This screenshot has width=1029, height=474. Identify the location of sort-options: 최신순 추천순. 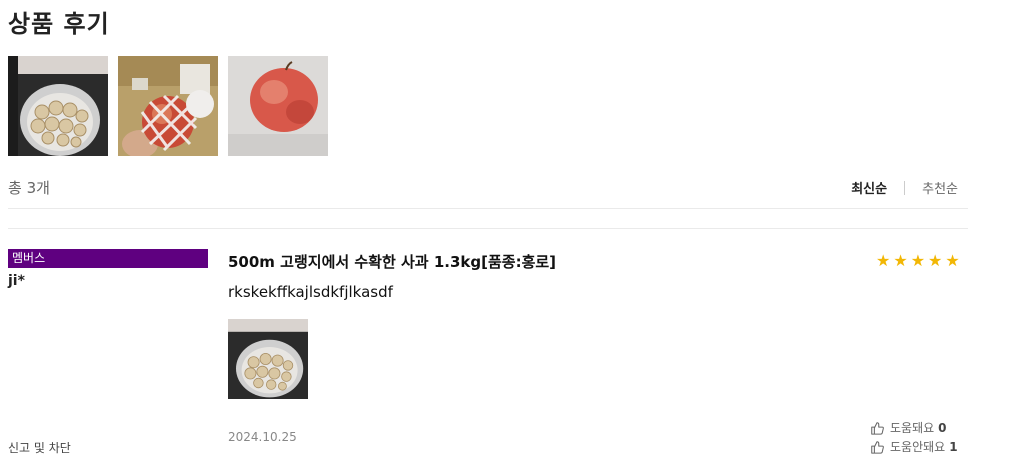
(904, 187).